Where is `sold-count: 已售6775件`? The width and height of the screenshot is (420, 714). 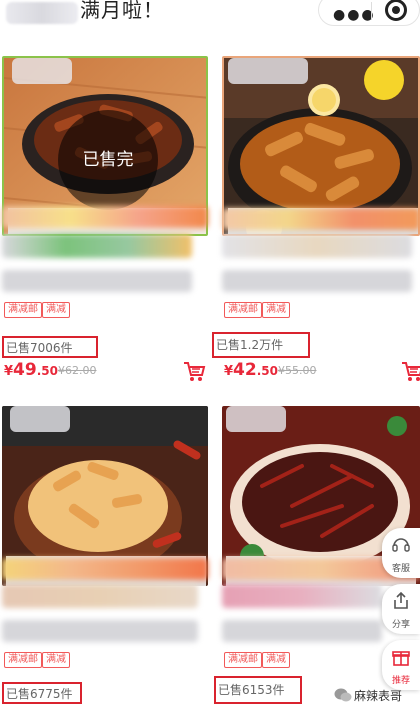 sold-count: 已售6775件 is located at coordinates (42, 693).